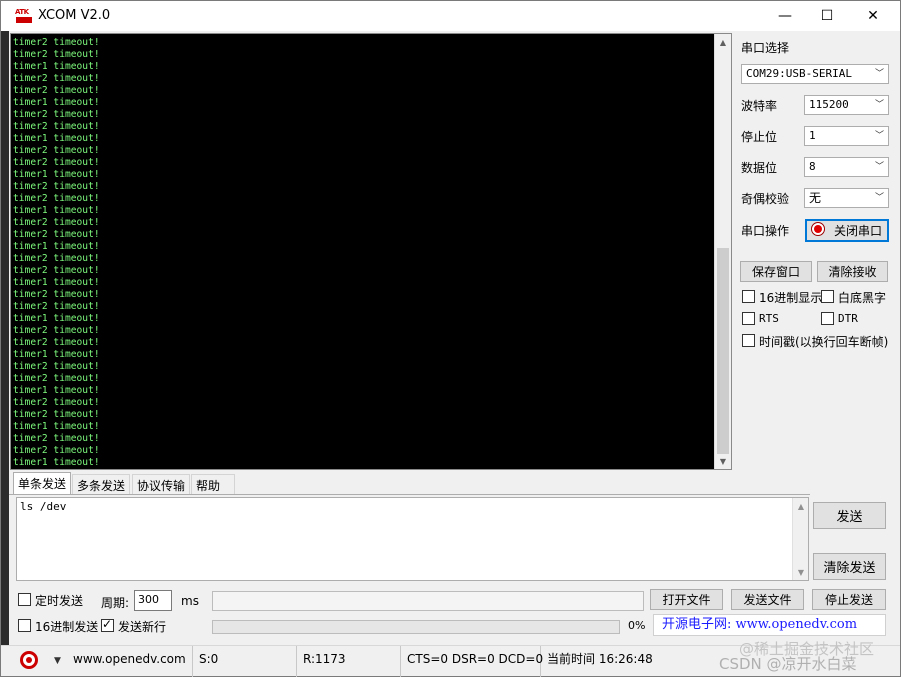 The image size is (901, 677). I want to click on port-label: 串口选择, so click(765, 48).